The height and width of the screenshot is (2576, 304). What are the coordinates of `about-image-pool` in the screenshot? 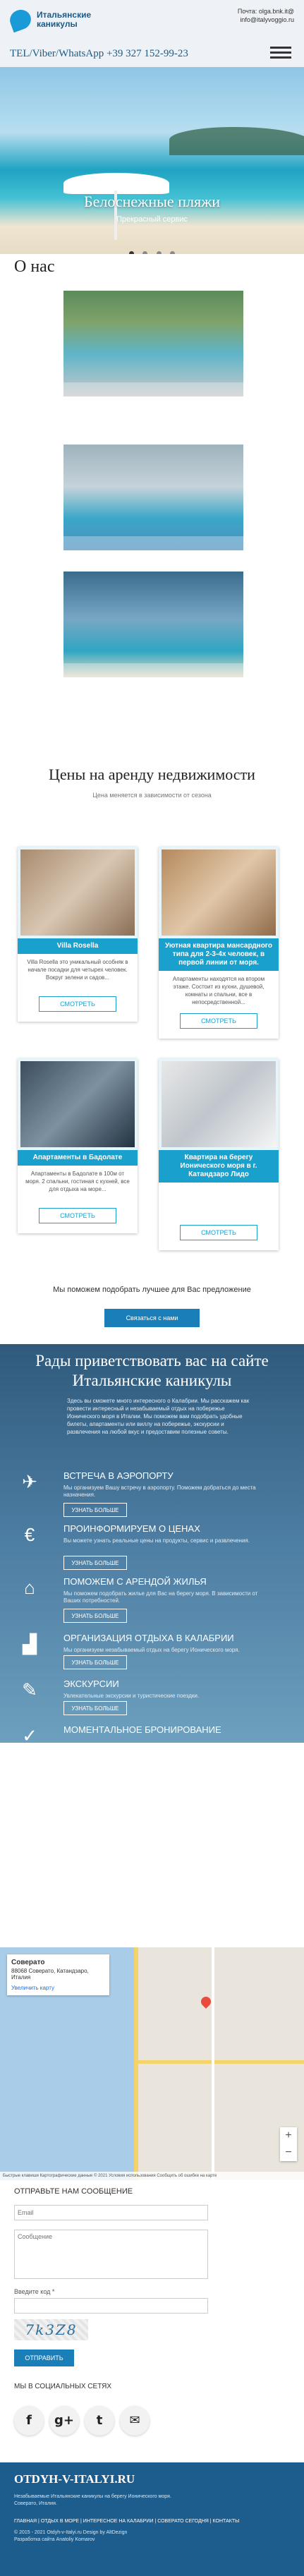 It's located at (153, 344).